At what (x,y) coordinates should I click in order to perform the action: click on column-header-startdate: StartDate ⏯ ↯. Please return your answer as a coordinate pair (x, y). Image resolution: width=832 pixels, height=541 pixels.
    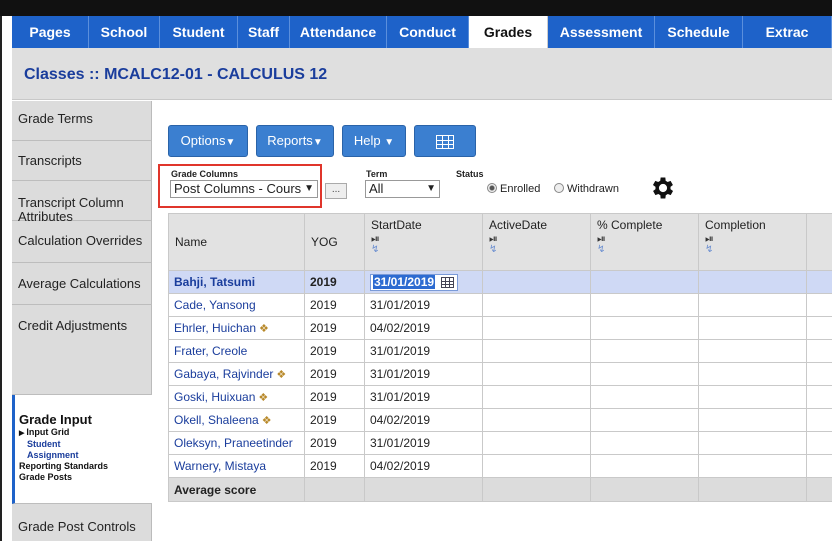
    Looking at the image, I should click on (423, 242).